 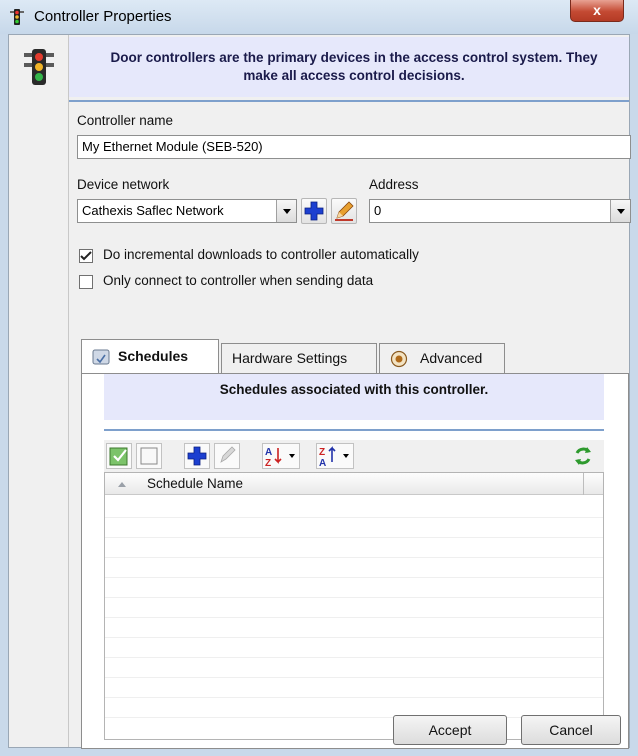 I want to click on cancel-button: Cancel, so click(x=571, y=730).